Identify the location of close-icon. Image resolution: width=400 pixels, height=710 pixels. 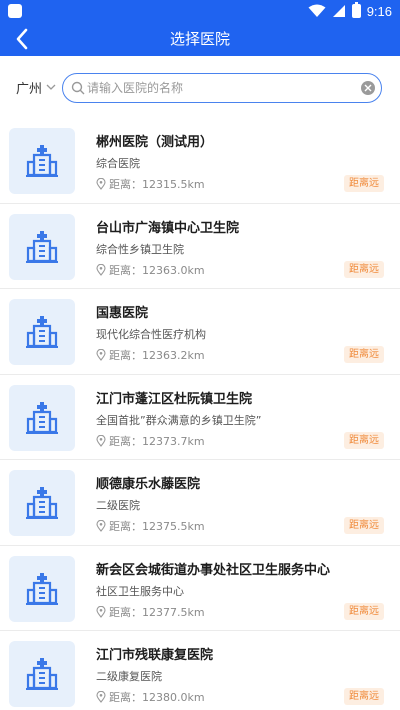
(368, 88).